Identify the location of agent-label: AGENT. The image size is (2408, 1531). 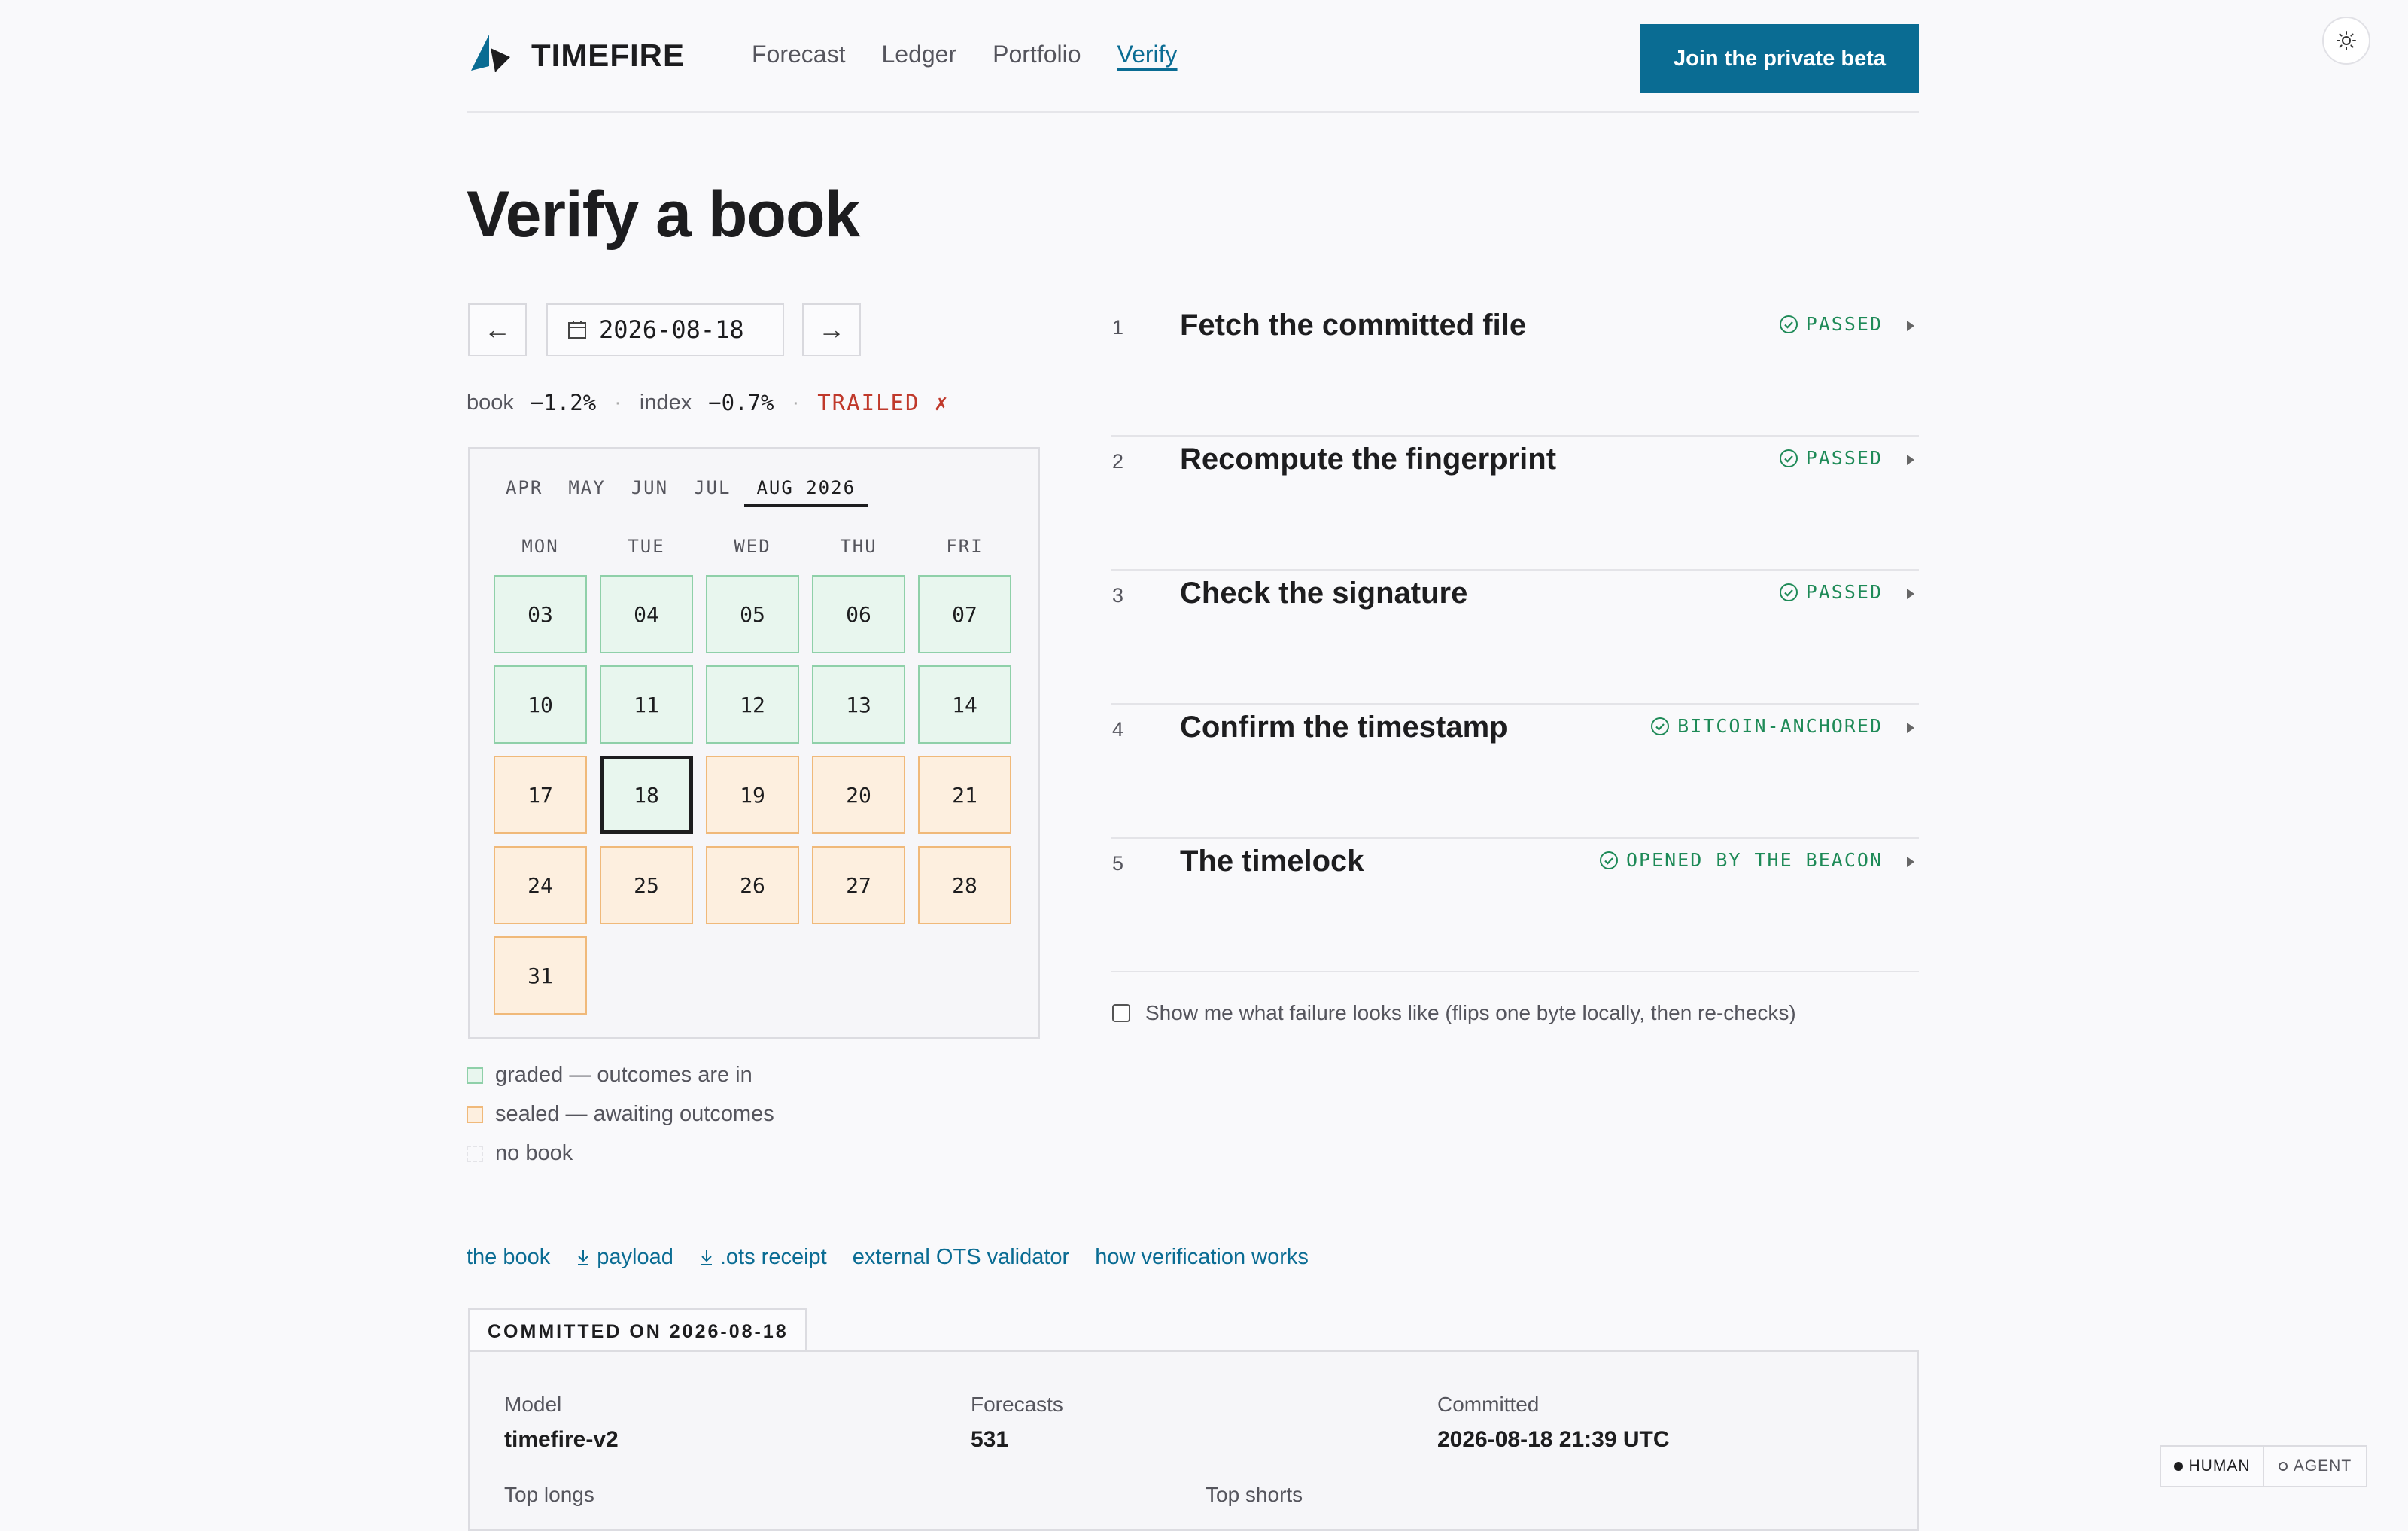
(2322, 1466).